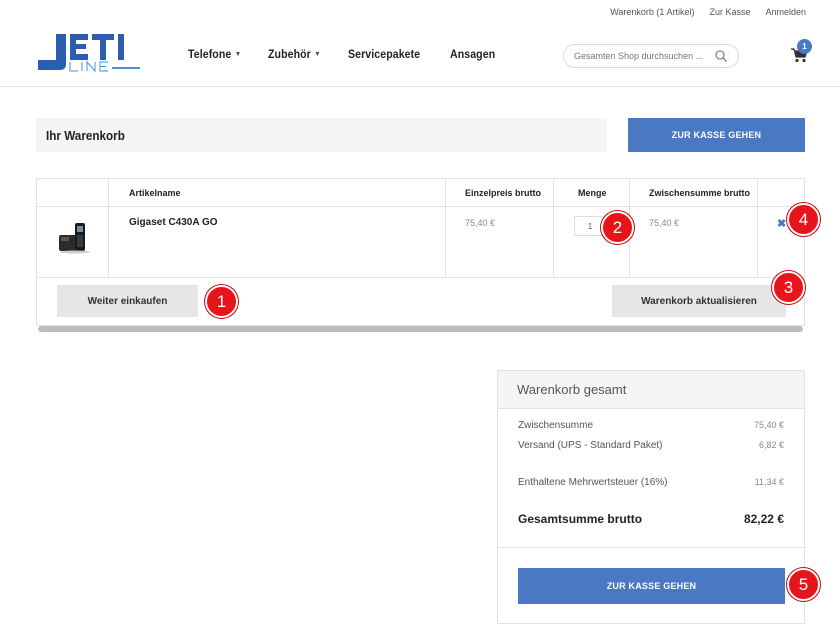 This screenshot has width=840, height=639. What do you see at coordinates (768, 425) in the screenshot?
I see `totals-row-value: 75,40 €` at bounding box center [768, 425].